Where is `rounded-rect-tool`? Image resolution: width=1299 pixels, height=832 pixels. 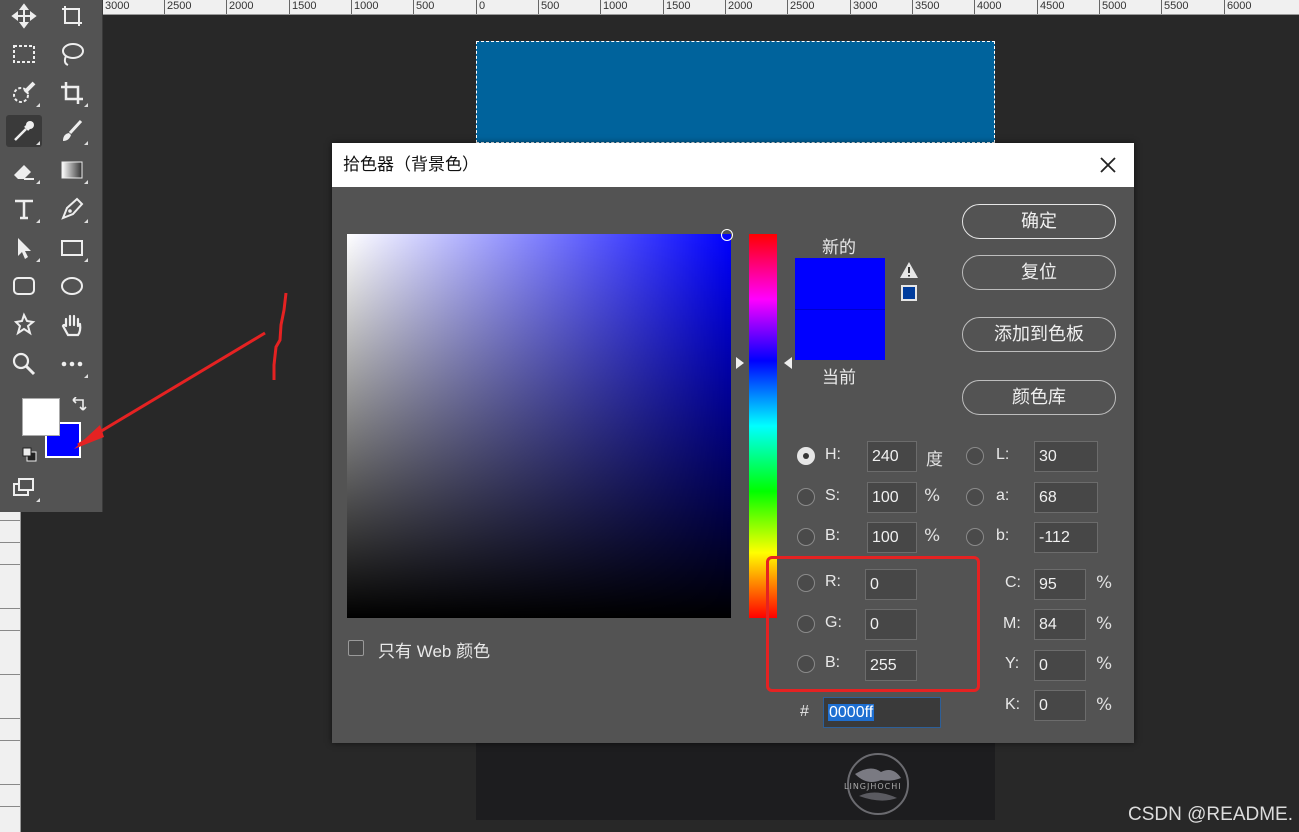 rounded-rect-tool is located at coordinates (24, 286).